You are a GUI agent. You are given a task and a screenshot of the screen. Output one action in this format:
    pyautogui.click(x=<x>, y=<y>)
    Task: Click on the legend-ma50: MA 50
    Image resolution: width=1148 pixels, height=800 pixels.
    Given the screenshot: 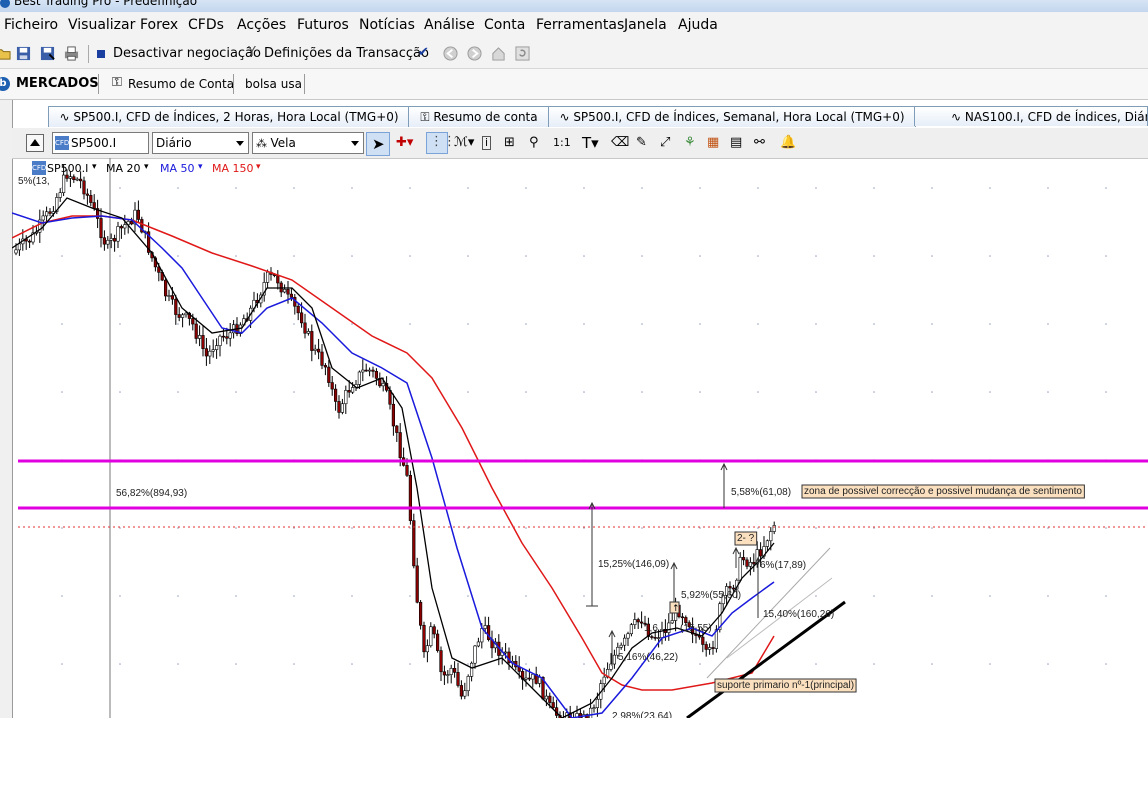 What is the action you would take?
    pyautogui.click(x=177, y=168)
    